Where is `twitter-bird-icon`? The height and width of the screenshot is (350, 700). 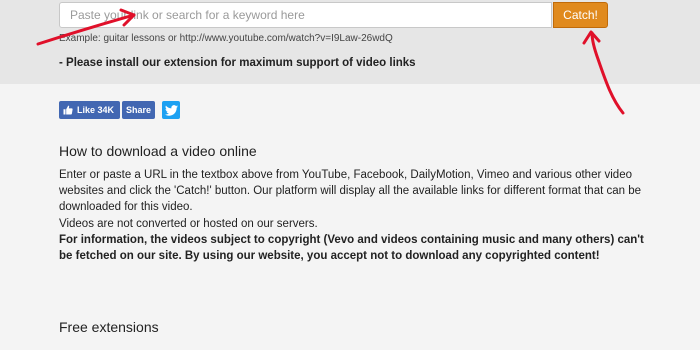
twitter-bird-icon is located at coordinates (171, 110).